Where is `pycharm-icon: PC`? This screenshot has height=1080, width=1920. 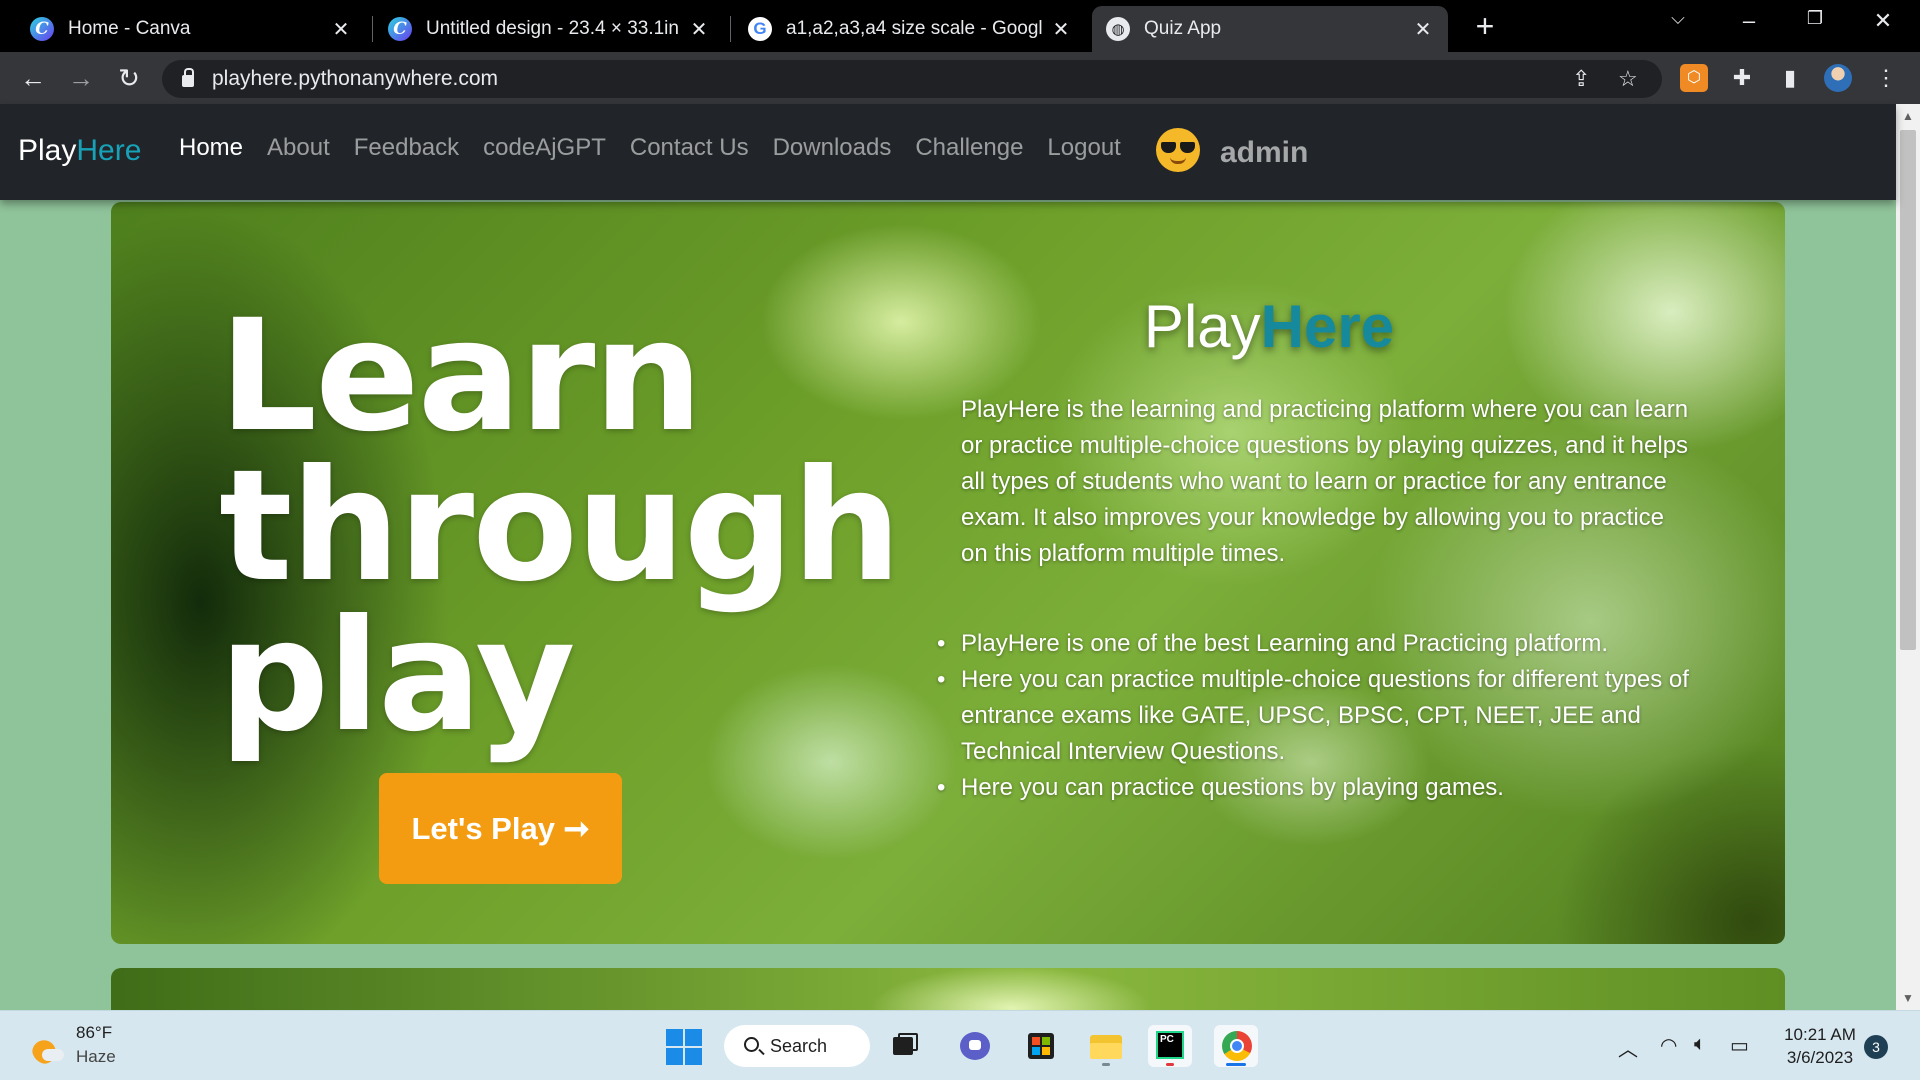
pycharm-icon: PC is located at coordinates (1170, 1046).